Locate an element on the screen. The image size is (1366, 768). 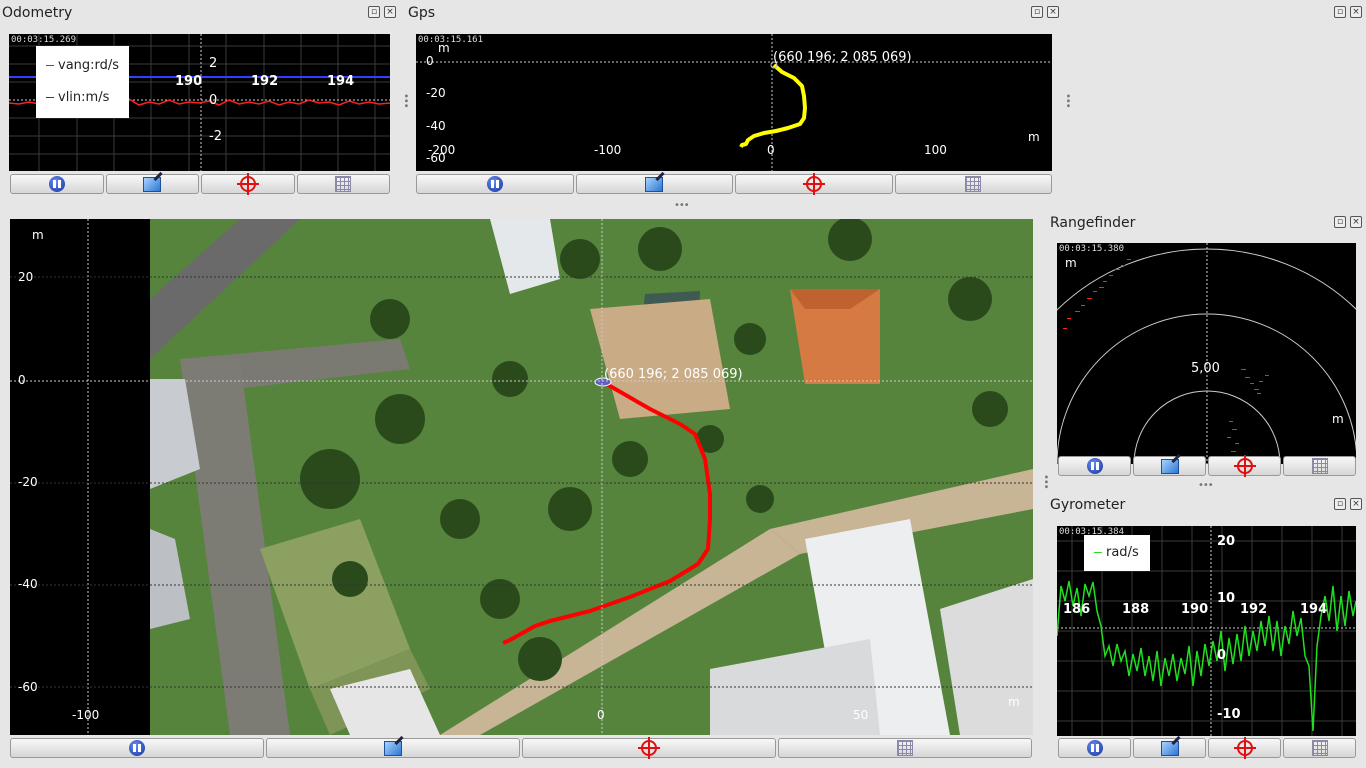
odometry-x-tick: 194 is located at coordinates (341, 81).